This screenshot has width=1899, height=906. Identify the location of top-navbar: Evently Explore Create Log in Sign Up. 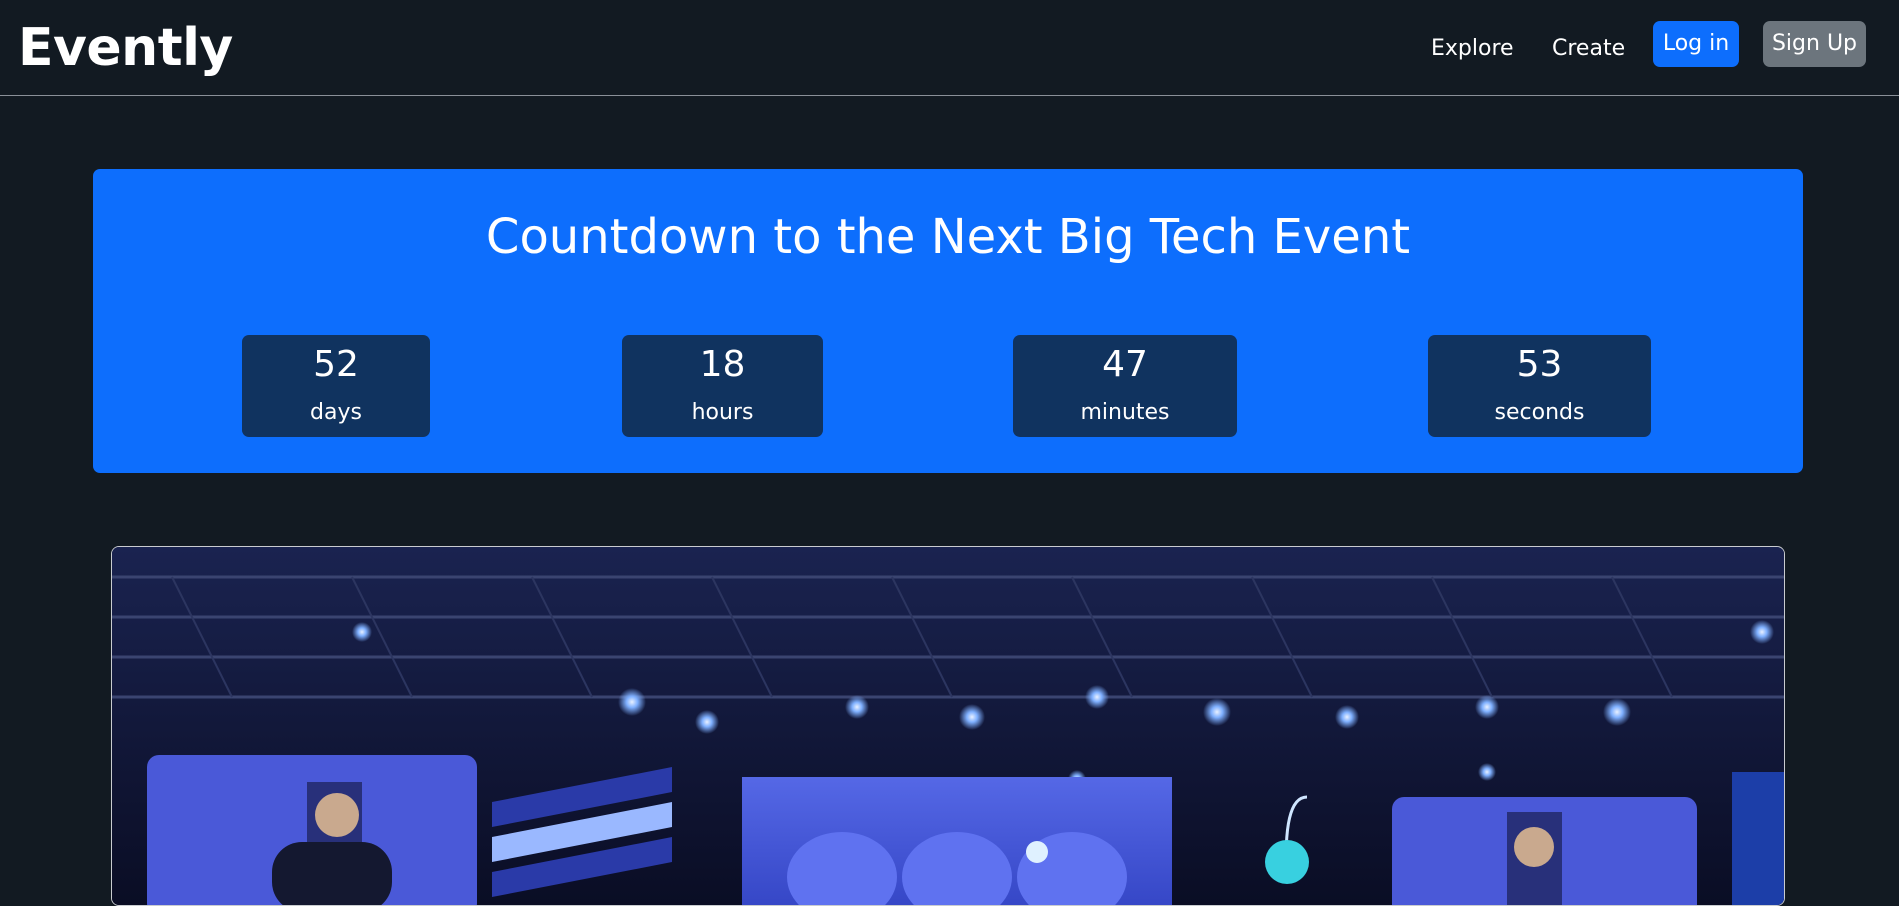
(949, 48).